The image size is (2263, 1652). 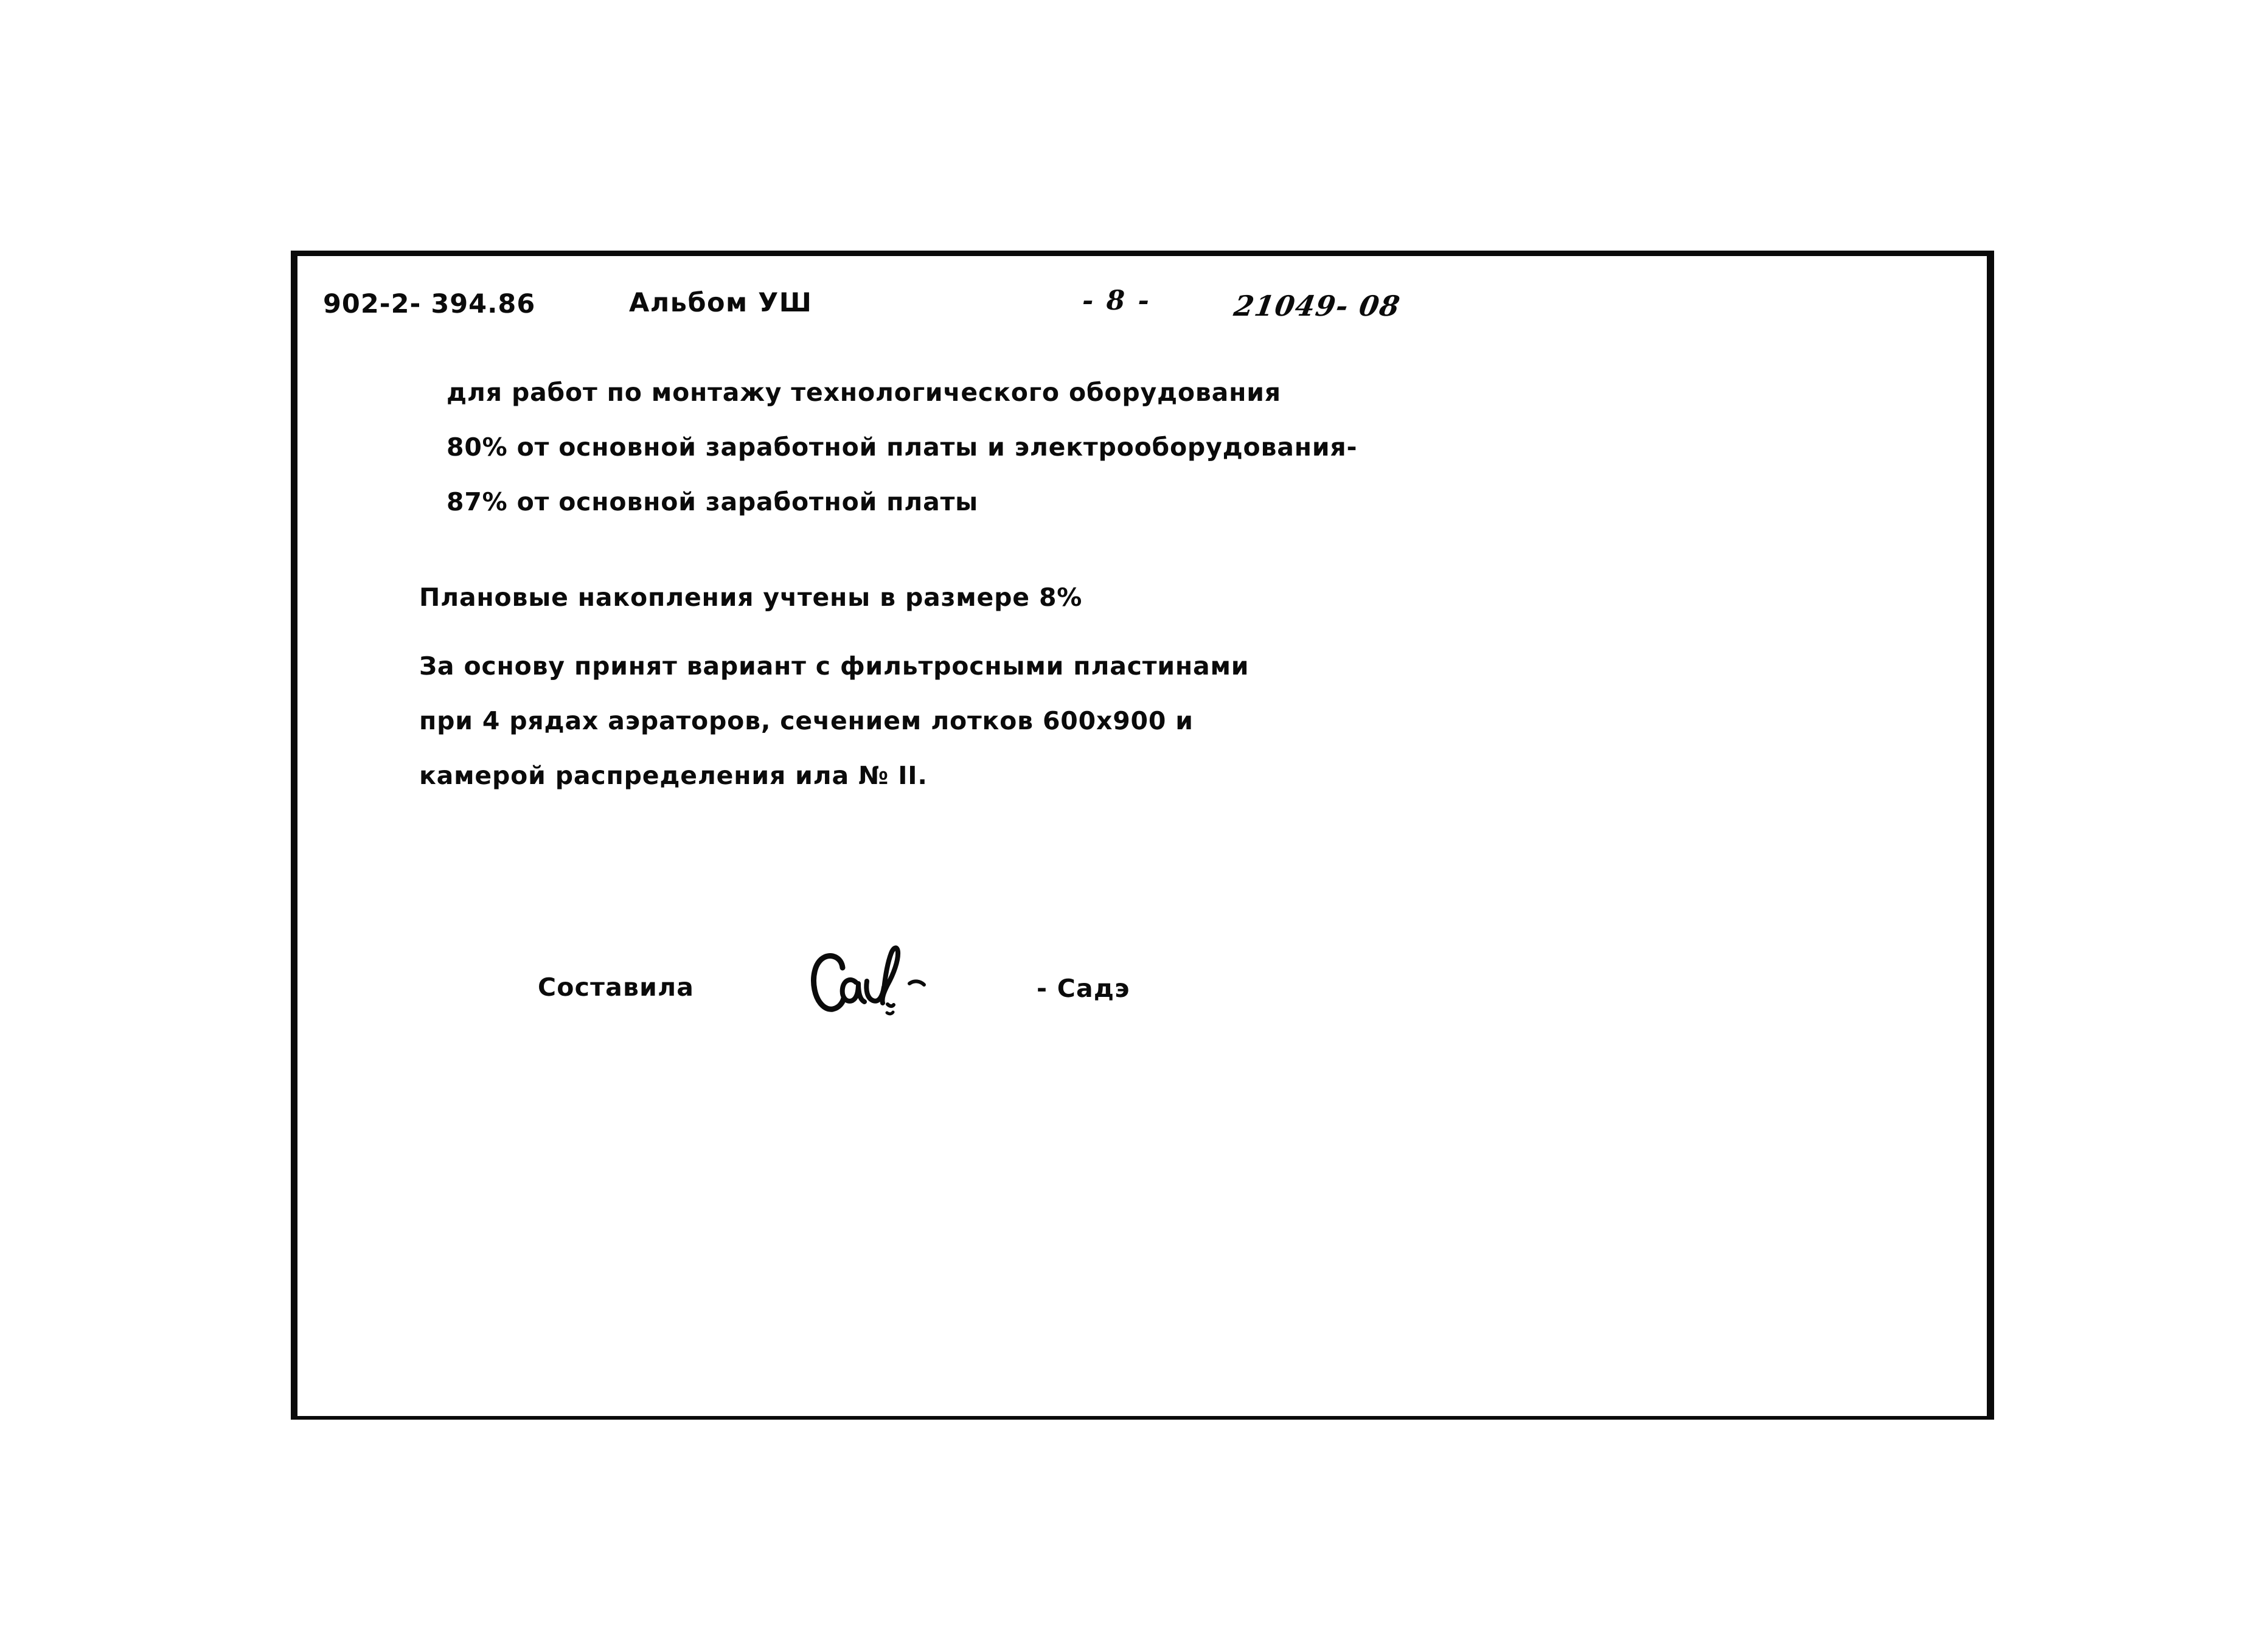 I want to click on author-name: - Садэ, so click(x=1083, y=988).